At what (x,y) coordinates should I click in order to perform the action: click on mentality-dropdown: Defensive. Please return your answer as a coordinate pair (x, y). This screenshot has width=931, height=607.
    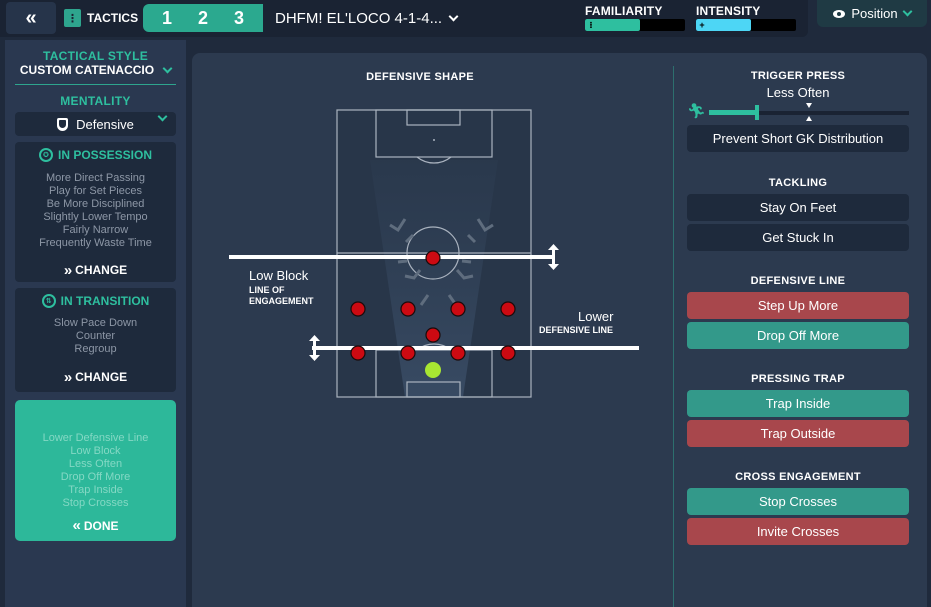
    Looking at the image, I should click on (95, 123).